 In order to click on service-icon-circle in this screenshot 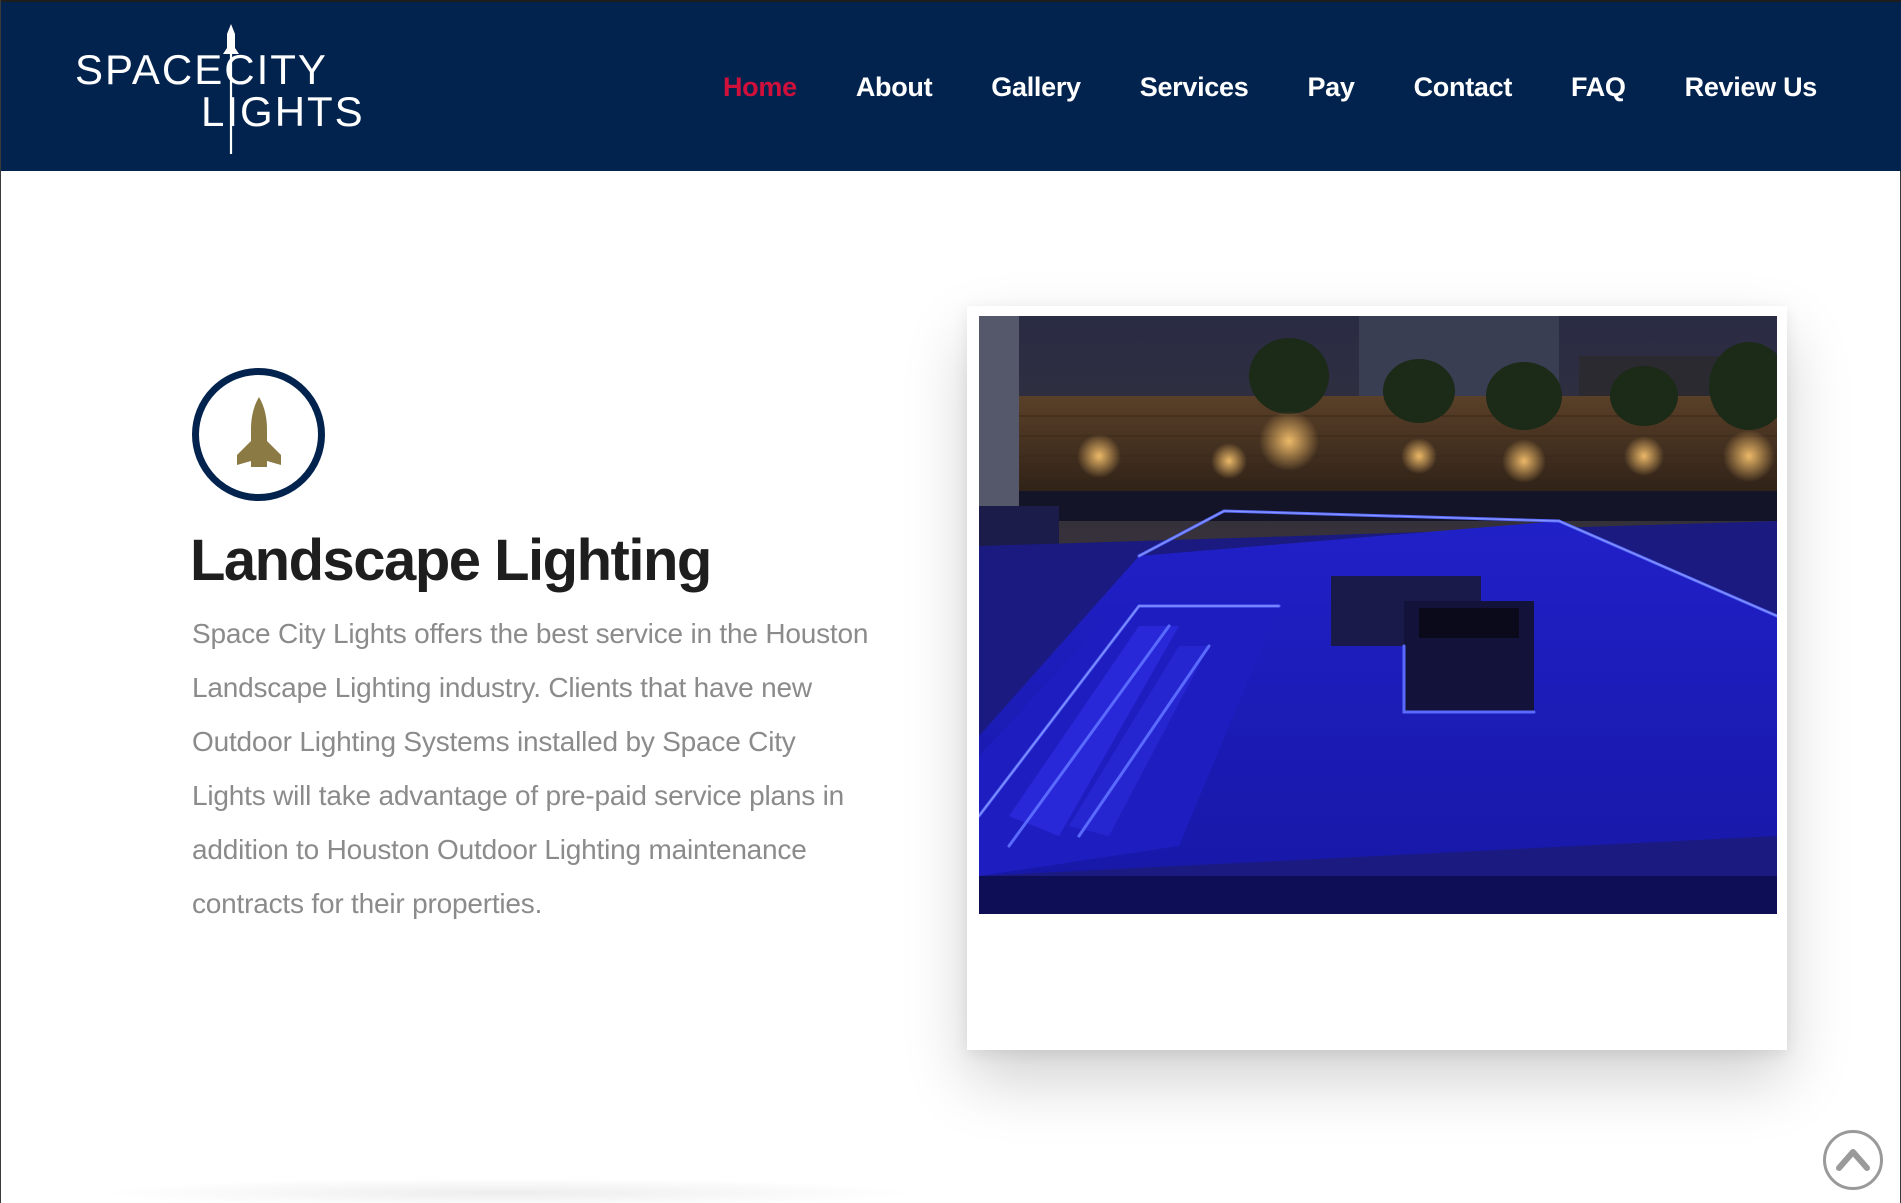, I will do `click(258, 434)`.